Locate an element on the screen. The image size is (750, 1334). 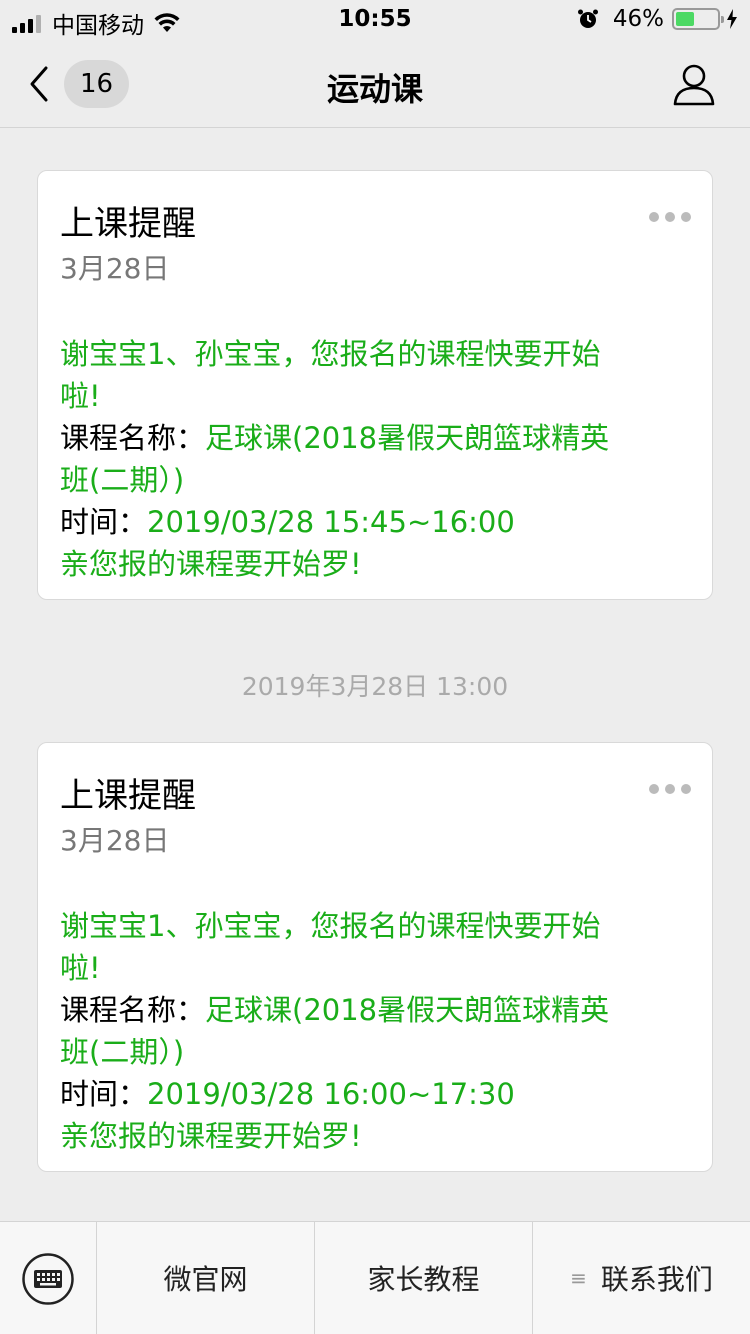
menu-item-parent-tutorial: 家长教程 is located at coordinates (424, 1278).